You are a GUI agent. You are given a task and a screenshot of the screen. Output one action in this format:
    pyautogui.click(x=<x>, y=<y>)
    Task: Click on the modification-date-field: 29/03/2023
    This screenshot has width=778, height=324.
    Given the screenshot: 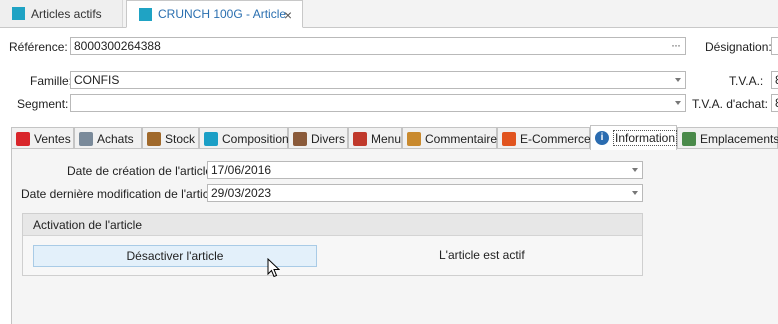 What is the action you would take?
    pyautogui.click(x=425, y=193)
    